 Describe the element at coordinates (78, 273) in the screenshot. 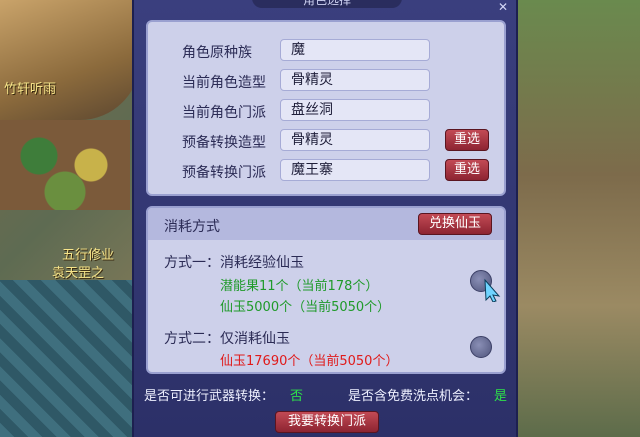

I see `npc-name-label: 袁天罡之` at that location.